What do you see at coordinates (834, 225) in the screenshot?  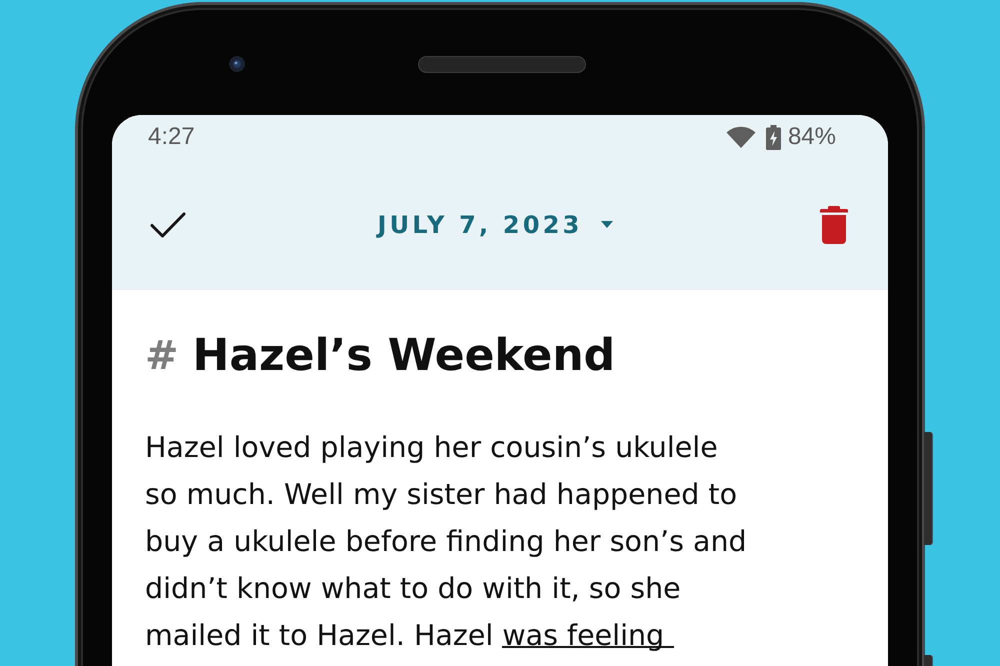 I see `trash-icon` at bounding box center [834, 225].